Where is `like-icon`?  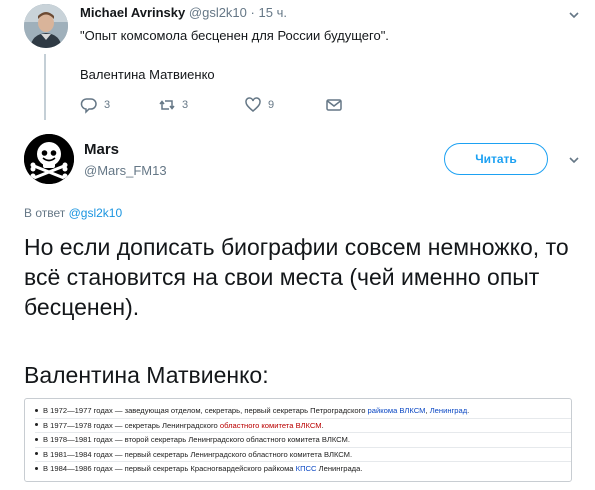 like-icon is located at coordinates (253, 105).